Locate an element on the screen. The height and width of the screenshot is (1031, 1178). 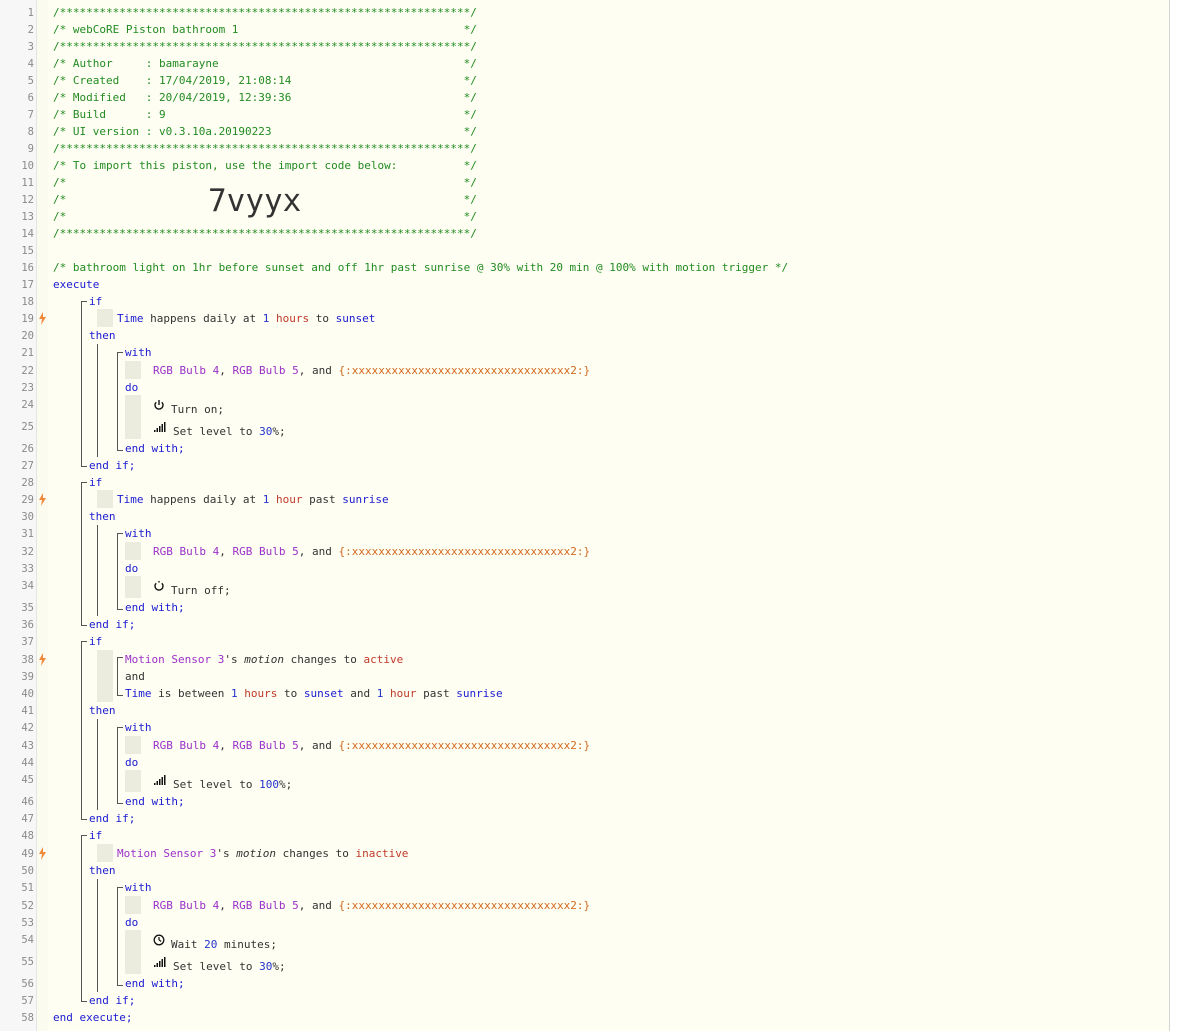
line-number: 38 is located at coordinates (27, 660).